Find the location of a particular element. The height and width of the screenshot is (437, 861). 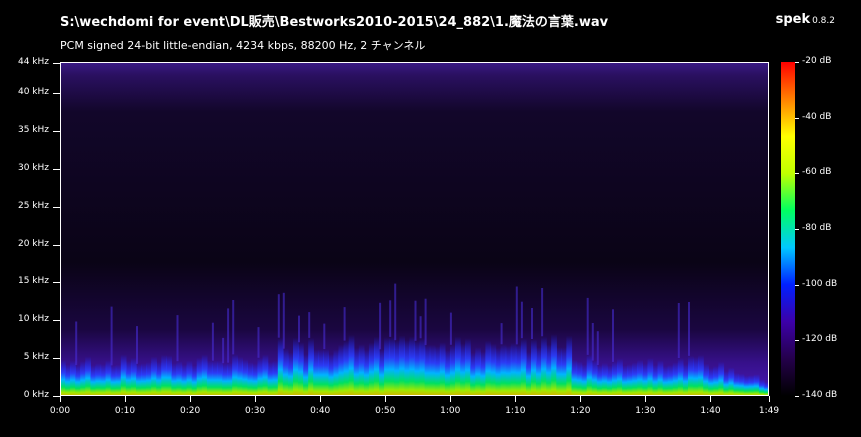

y-tick-label: 20 kHz is located at coordinates (33, 243).